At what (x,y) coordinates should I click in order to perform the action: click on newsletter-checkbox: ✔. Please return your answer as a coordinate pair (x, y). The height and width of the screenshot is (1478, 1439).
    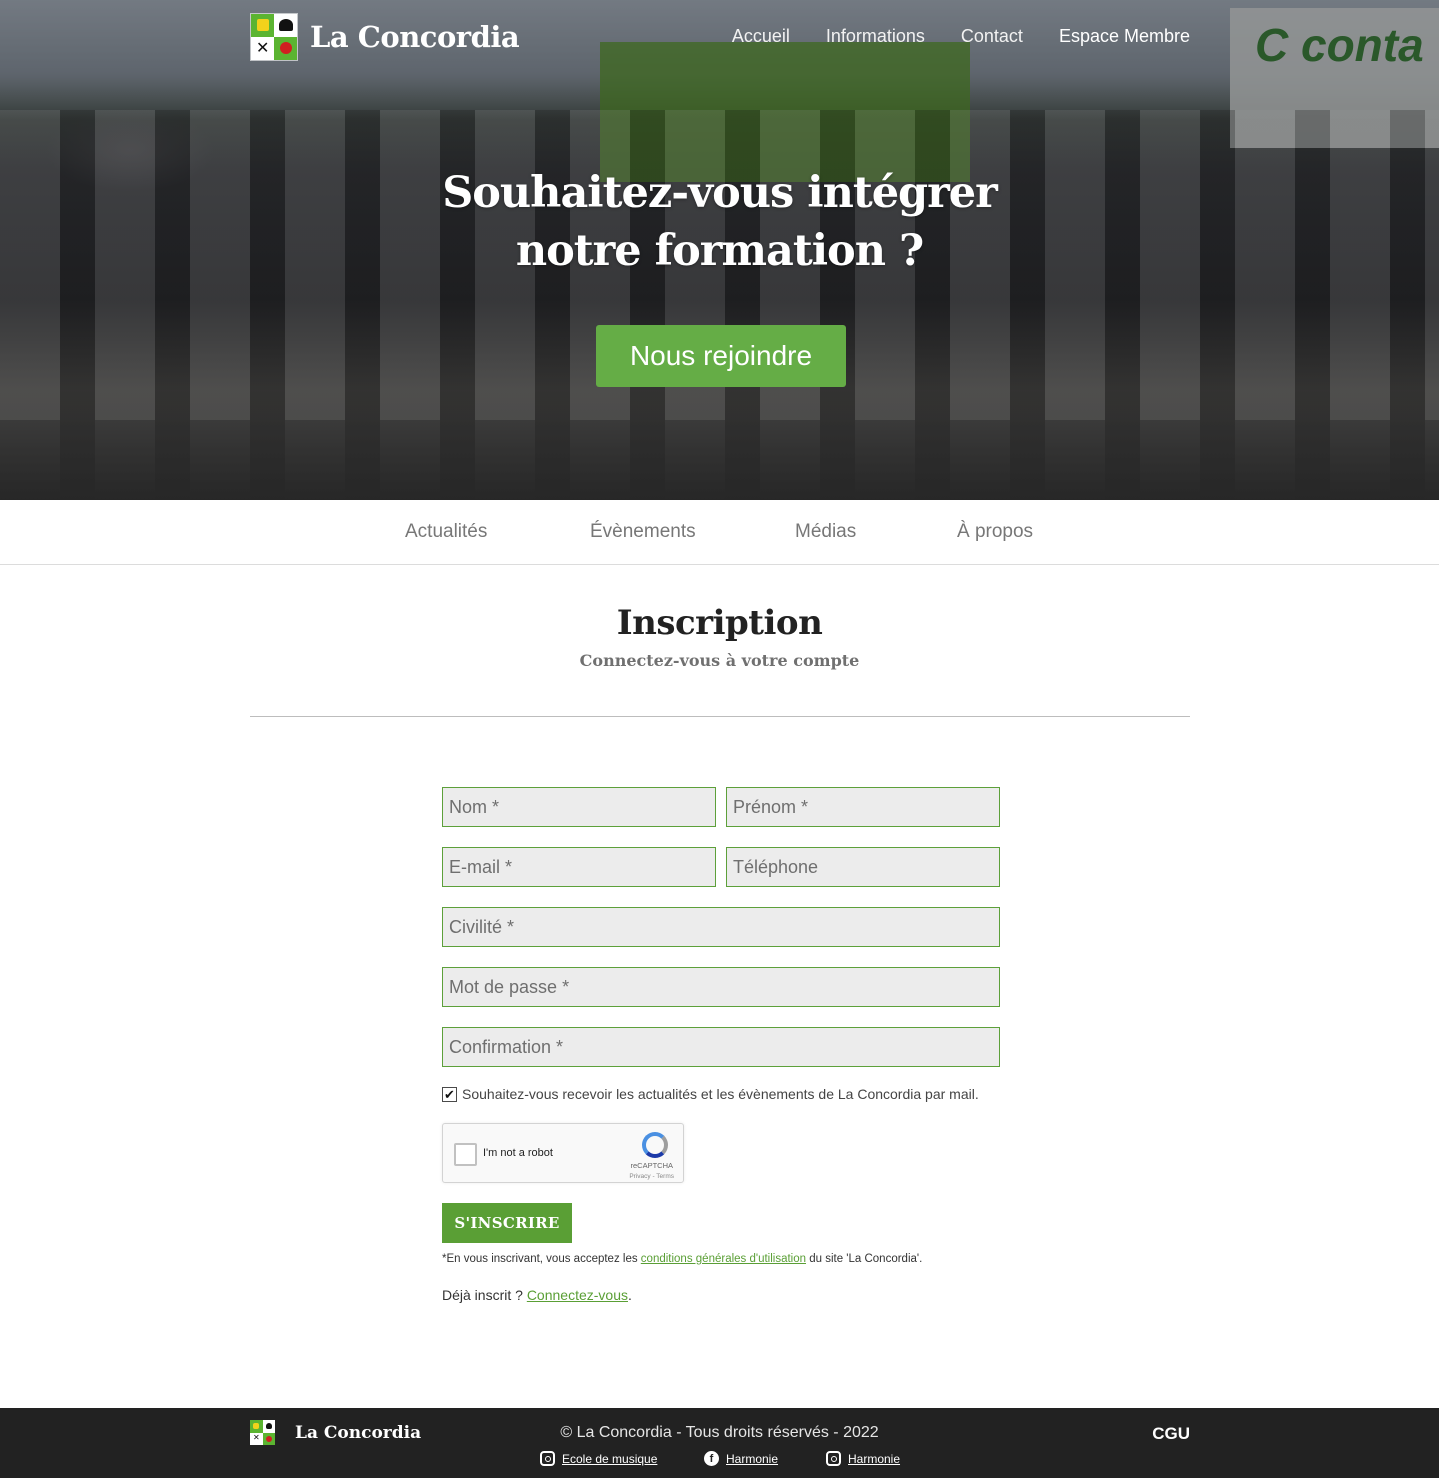
    Looking at the image, I should click on (449, 1094).